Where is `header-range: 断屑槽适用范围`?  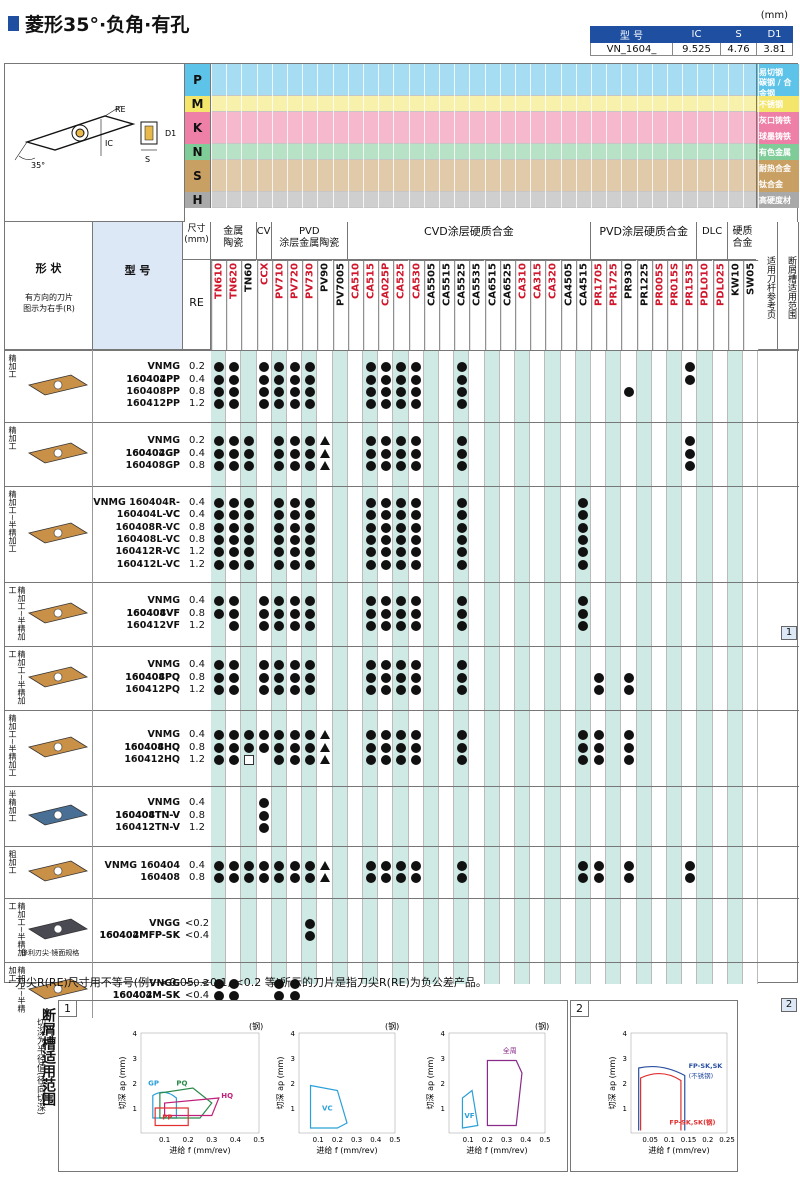
header-range: 断屑槽适用范围 is located at coordinates (788, 286).